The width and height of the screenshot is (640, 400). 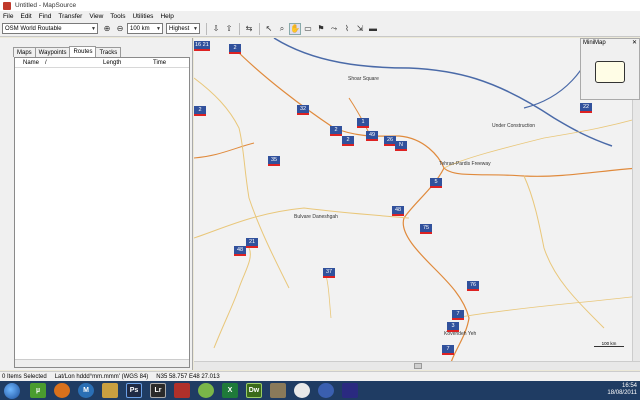 I want to click on column-sort: /, so click(x=66, y=63).